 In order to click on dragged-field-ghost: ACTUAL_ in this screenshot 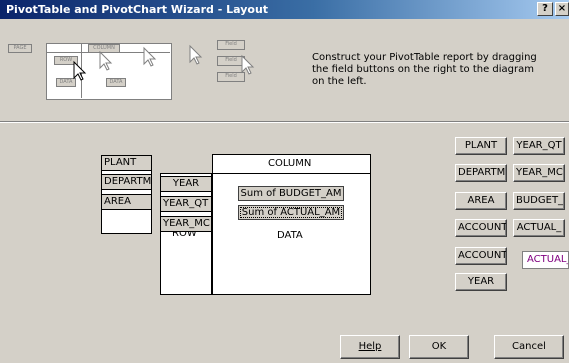, I will do `click(545, 260)`.